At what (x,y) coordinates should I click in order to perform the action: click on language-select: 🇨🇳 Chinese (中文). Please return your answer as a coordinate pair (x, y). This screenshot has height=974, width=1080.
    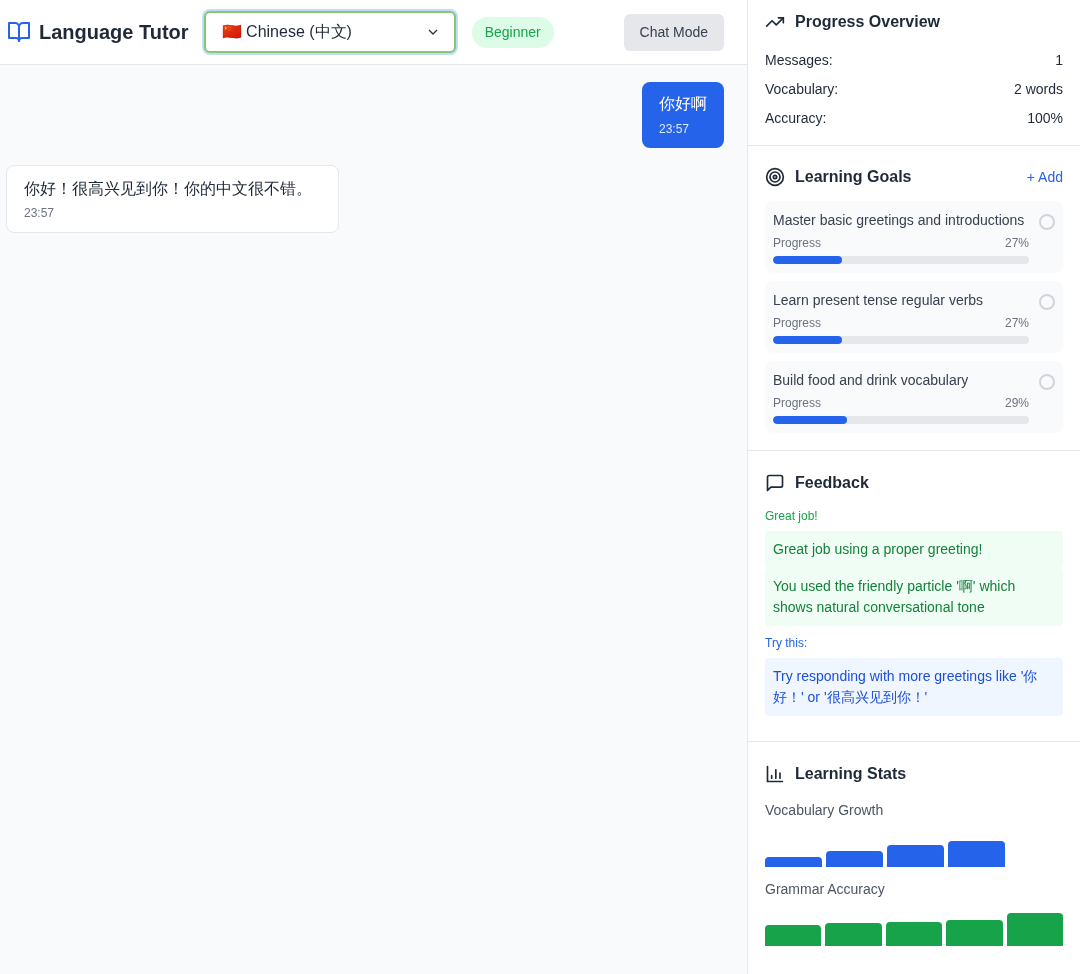
    Looking at the image, I should click on (329, 32).